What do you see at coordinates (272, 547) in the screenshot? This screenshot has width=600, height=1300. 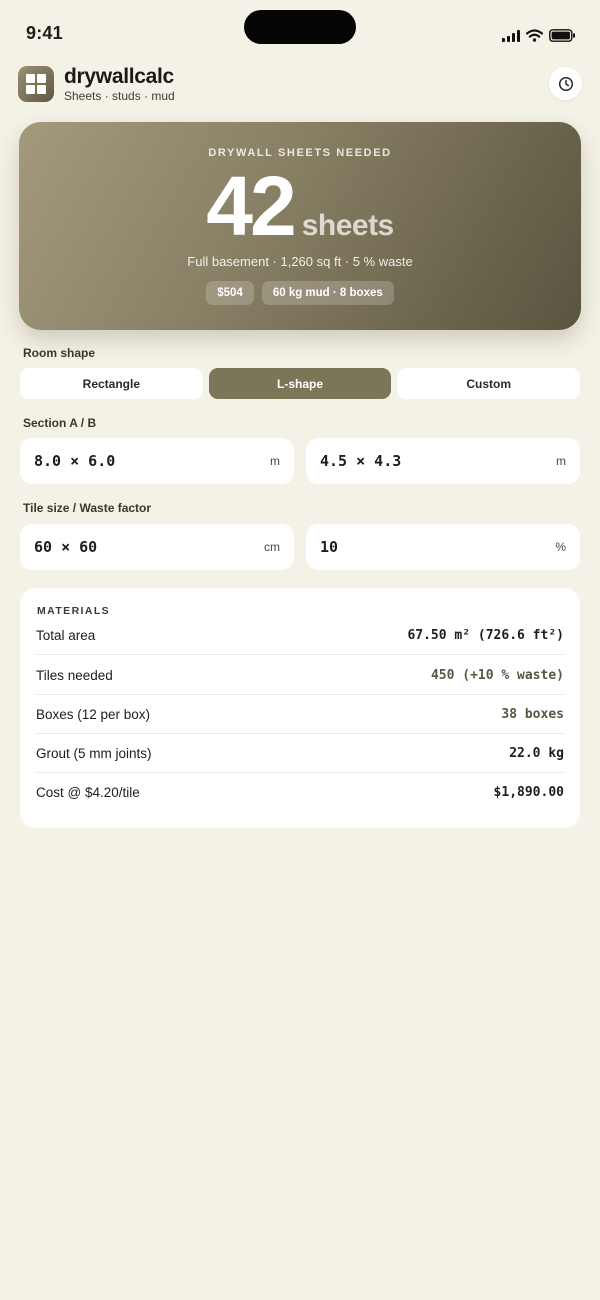 I see `tile-size-unit: cm` at bounding box center [272, 547].